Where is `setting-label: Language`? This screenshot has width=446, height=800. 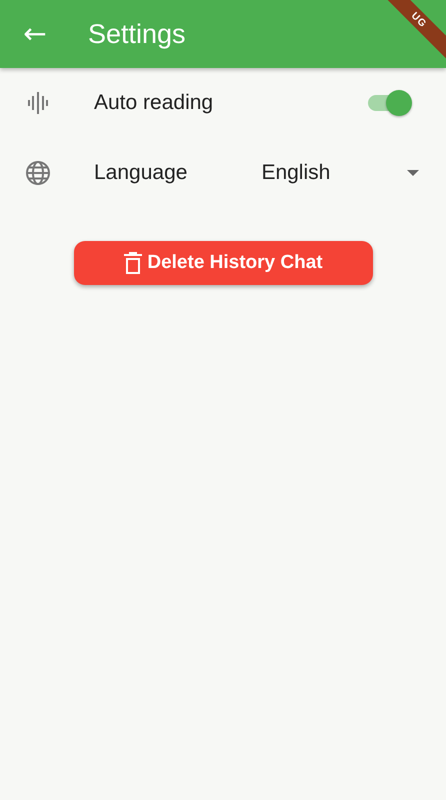 setting-label: Language is located at coordinates (141, 173).